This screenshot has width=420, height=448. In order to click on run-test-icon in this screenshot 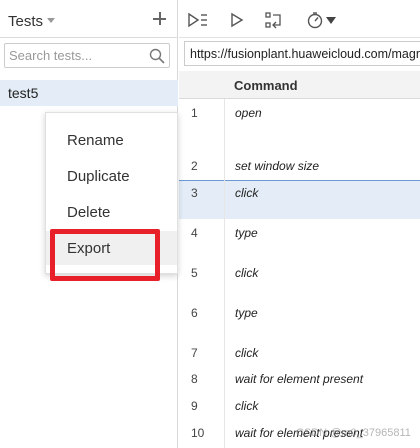, I will do `click(237, 20)`.